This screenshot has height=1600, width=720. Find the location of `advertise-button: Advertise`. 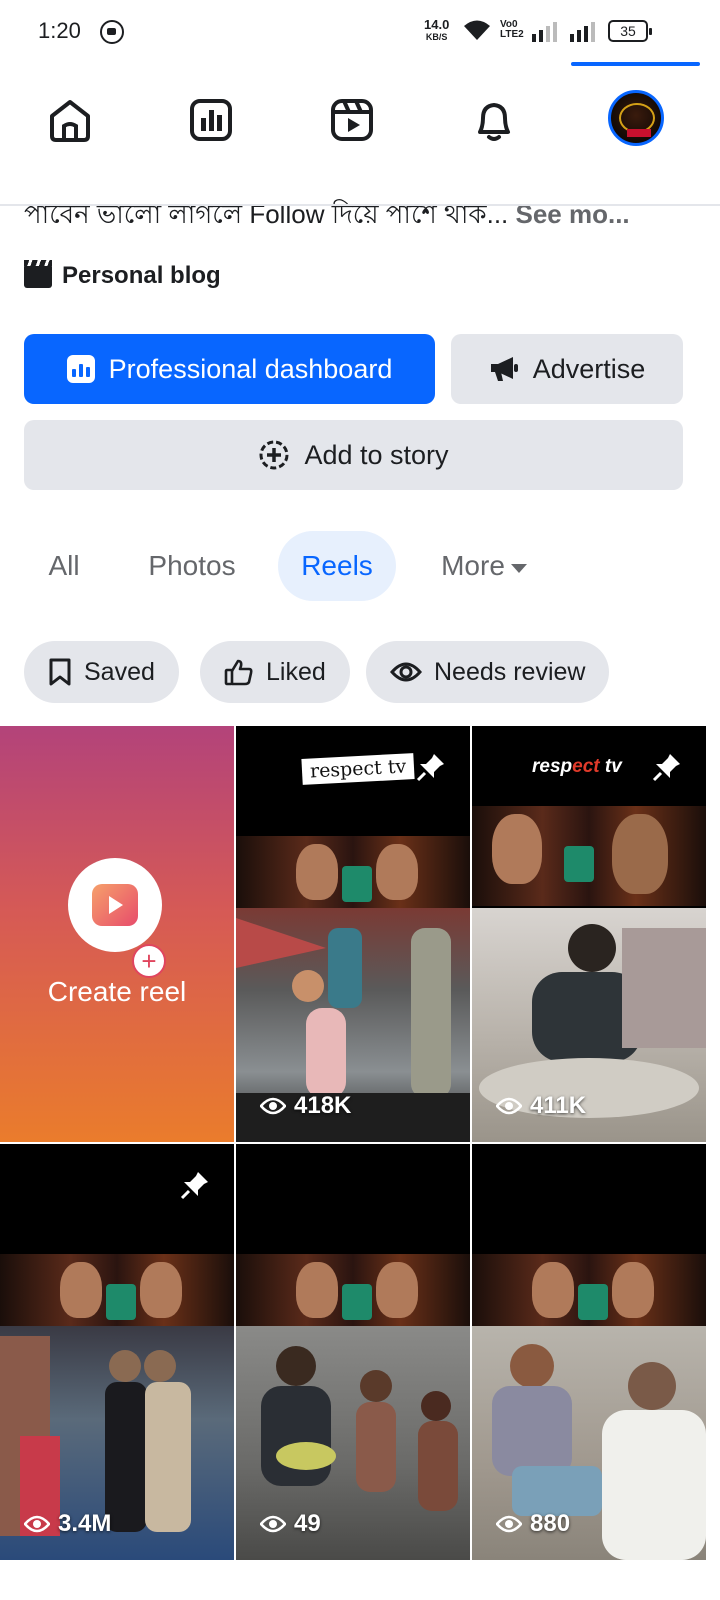

advertise-button: Advertise is located at coordinates (567, 369).